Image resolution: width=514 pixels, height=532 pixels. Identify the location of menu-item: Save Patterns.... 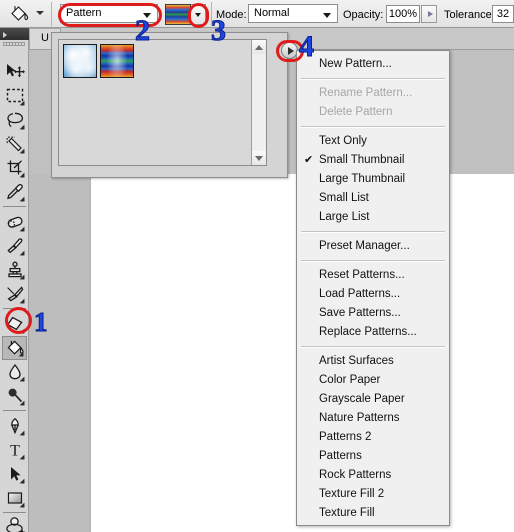
(373, 313).